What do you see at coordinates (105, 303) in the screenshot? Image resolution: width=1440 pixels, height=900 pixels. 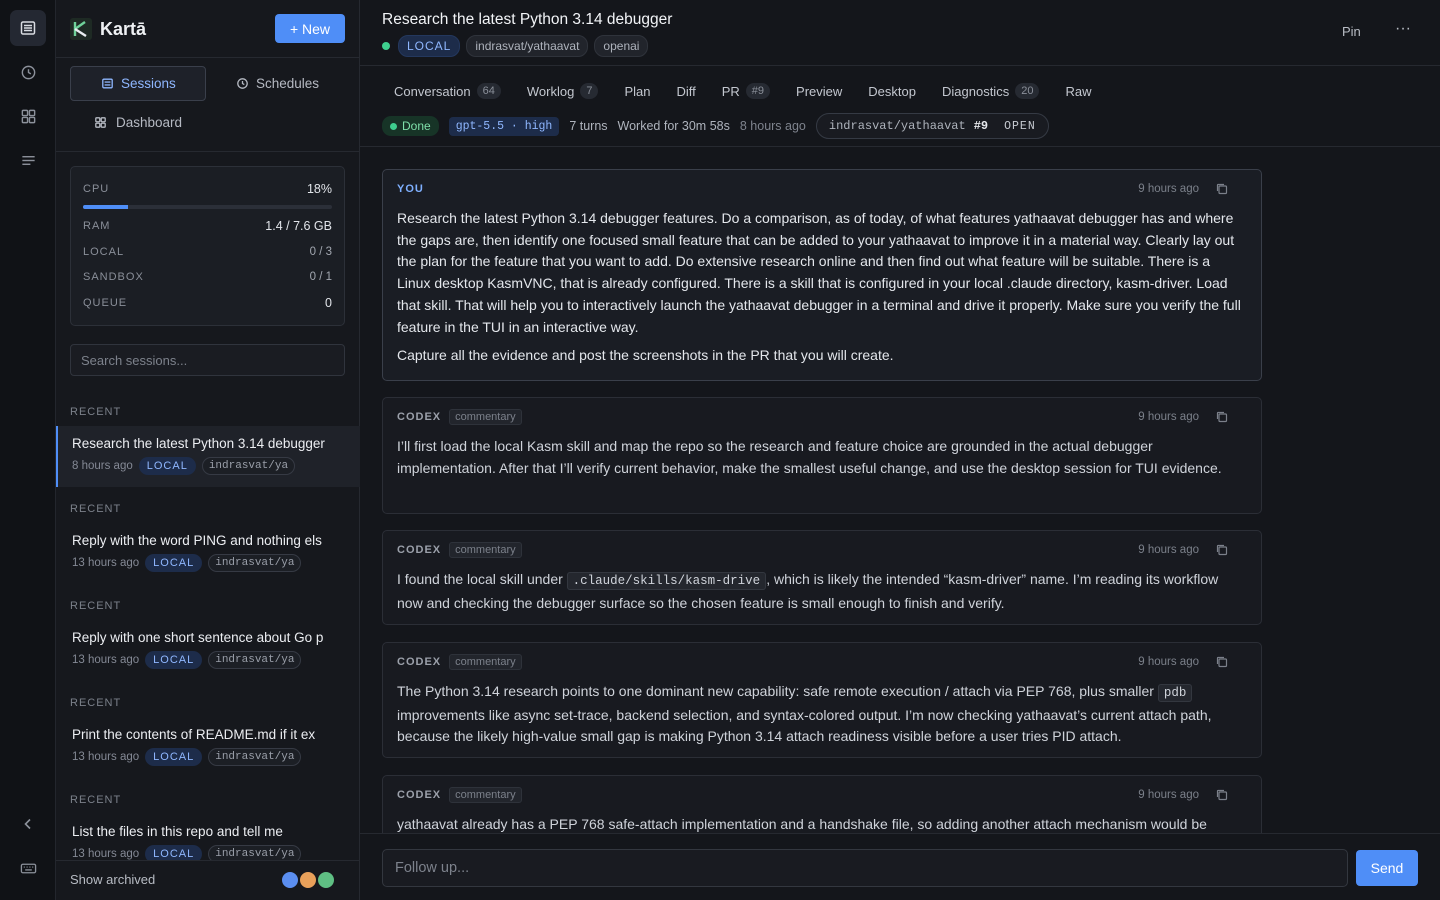 I see `queue-label: QUEUE` at bounding box center [105, 303].